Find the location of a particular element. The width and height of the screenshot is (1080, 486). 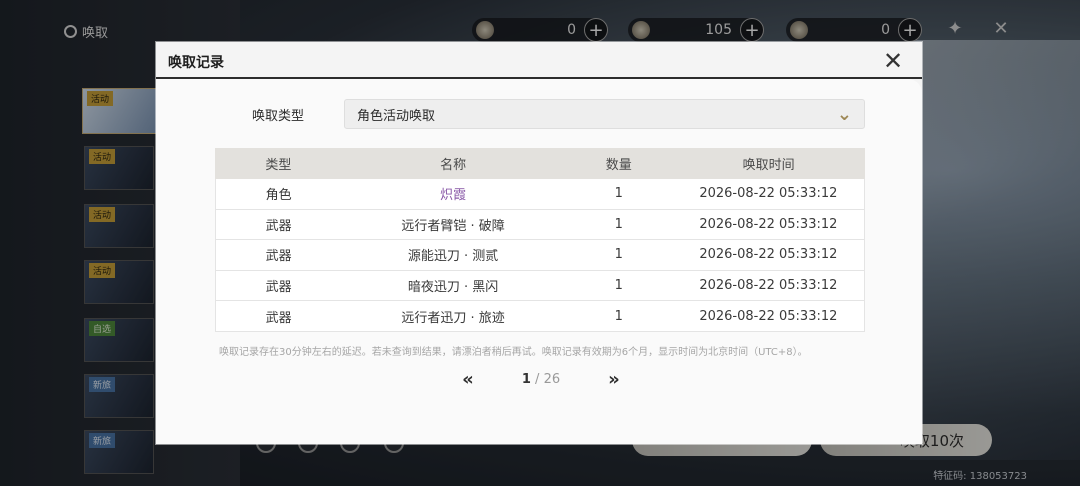

table-header-row: 类型 名称 数量 唤取时间 is located at coordinates (540, 163).